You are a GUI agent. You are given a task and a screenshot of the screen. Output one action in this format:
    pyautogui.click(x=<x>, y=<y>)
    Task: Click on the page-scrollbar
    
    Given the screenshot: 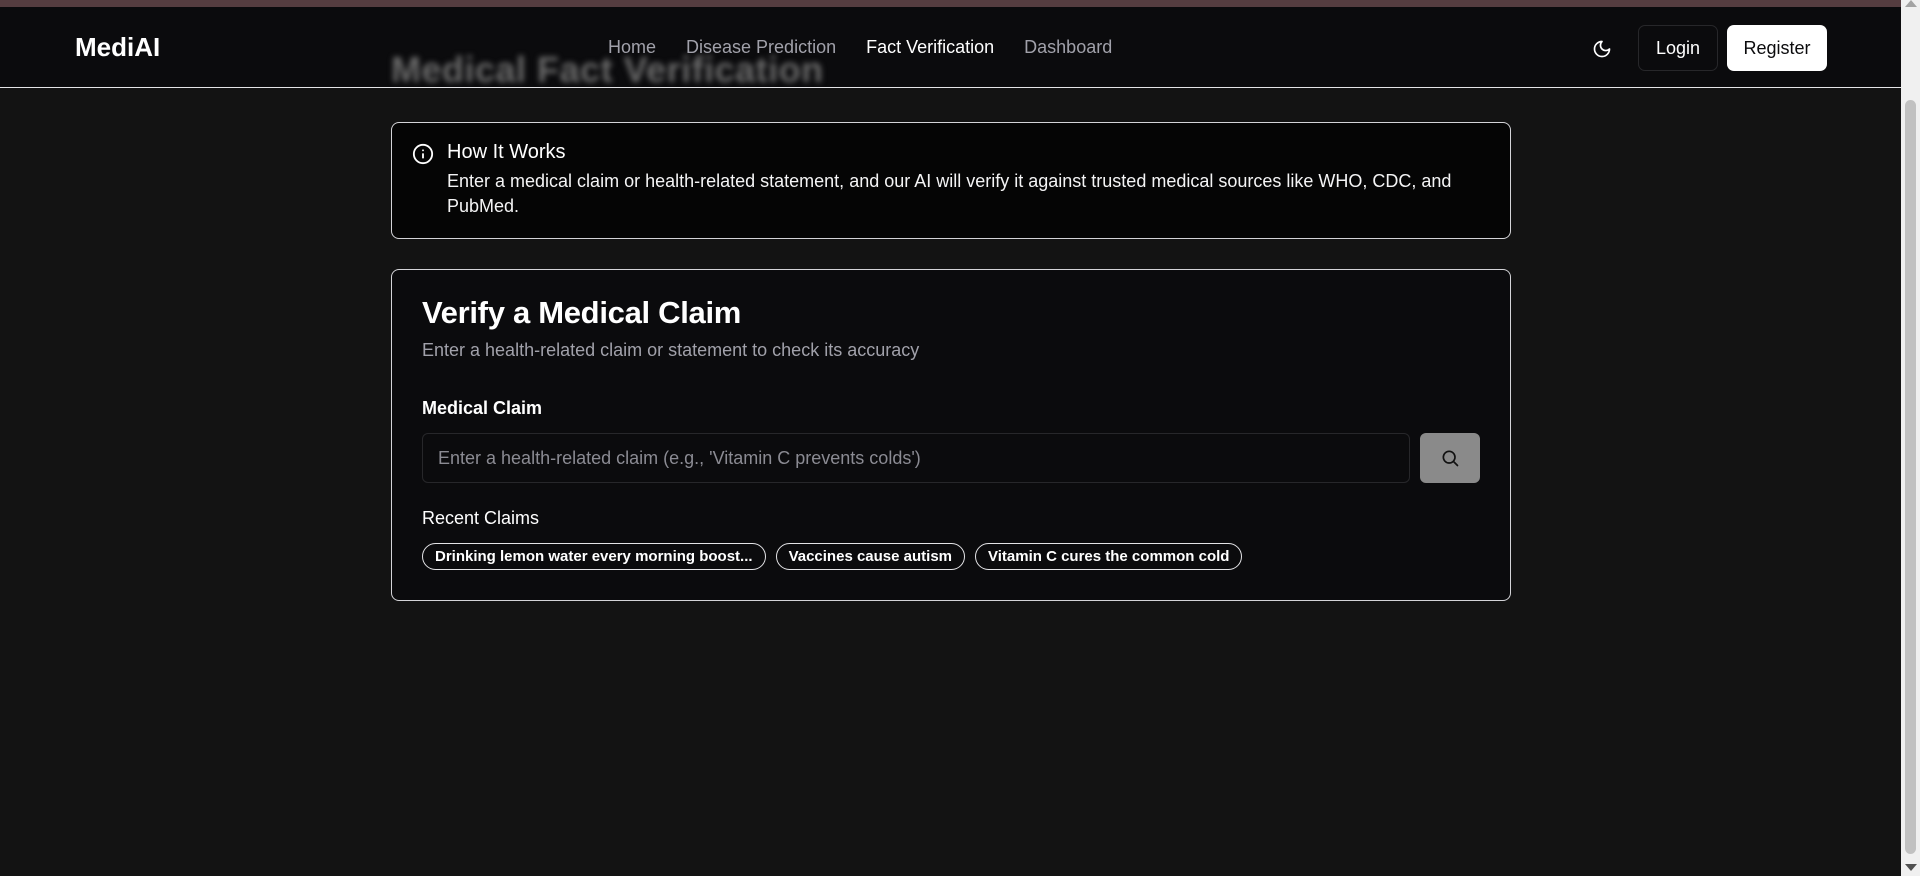 What is the action you would take?
    pyautogui.click(x=1910, y=438)
    